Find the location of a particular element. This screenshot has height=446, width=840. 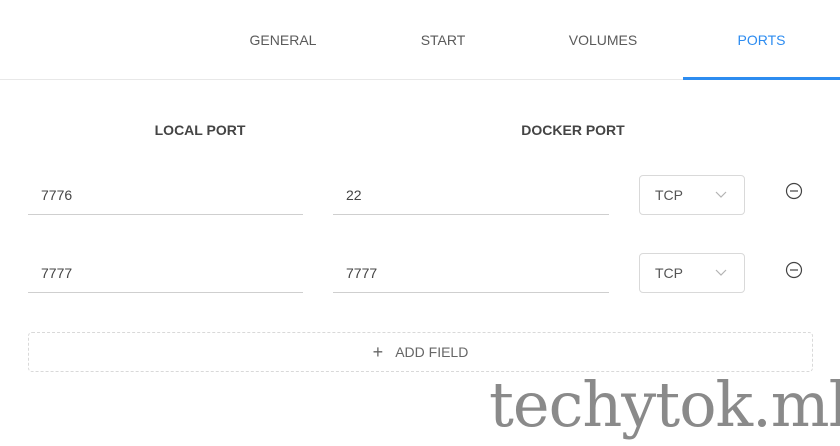

local-port-header: LOCAL PORT is located at coordinates (200, 130).